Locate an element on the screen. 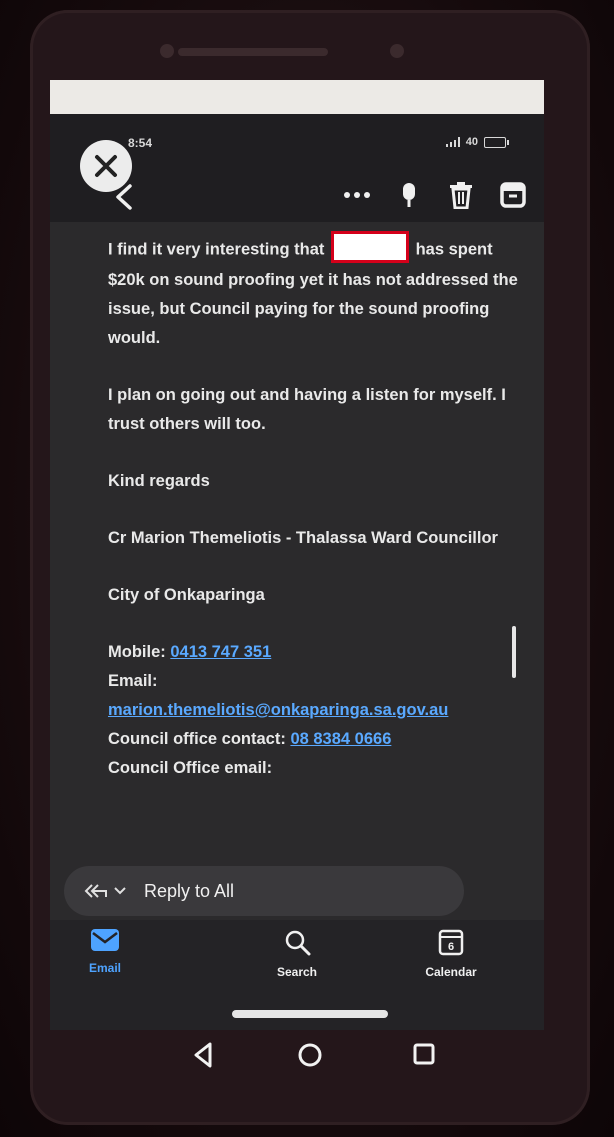 The width and height of the screenshot is (614, 1137). recents-nav-button is located at coordinates (424, 1054).